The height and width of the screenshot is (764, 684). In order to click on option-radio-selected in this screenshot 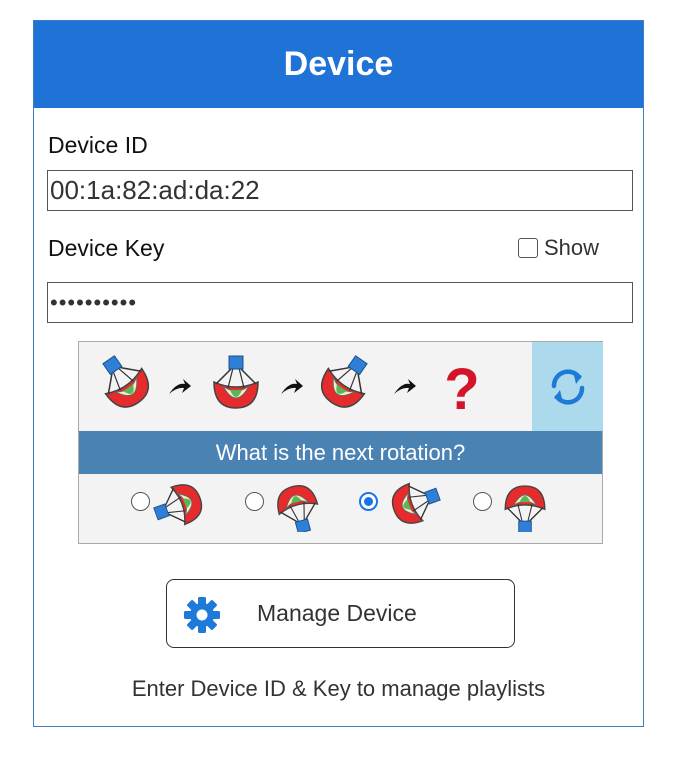, I will do `click(368, 501)`.